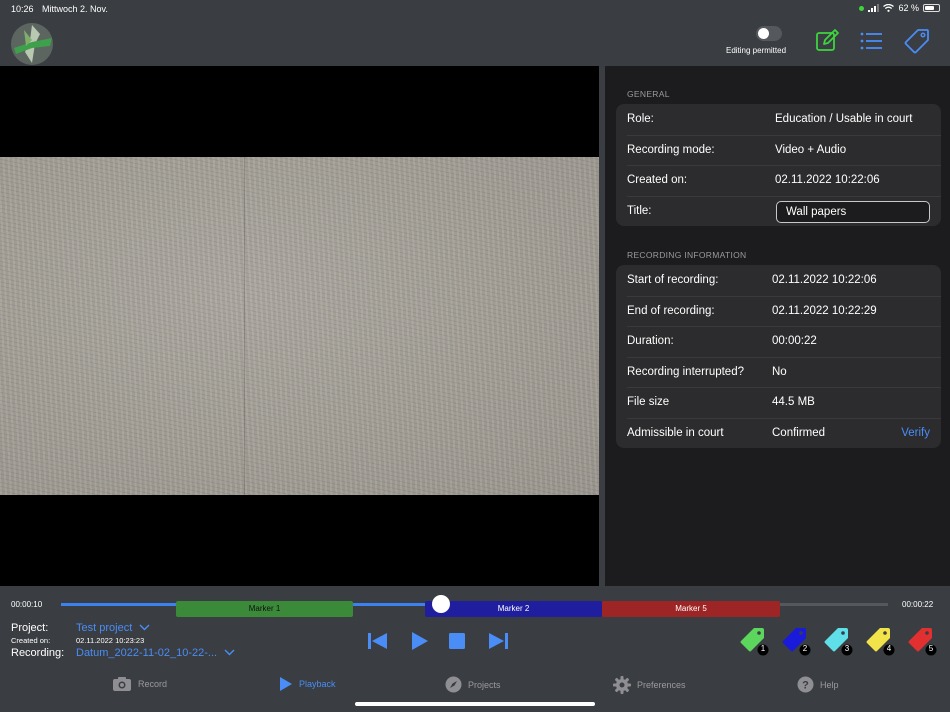 This screenshot has height=712, width=950. I want to click on tab-label: Projects, so click(484, 684).